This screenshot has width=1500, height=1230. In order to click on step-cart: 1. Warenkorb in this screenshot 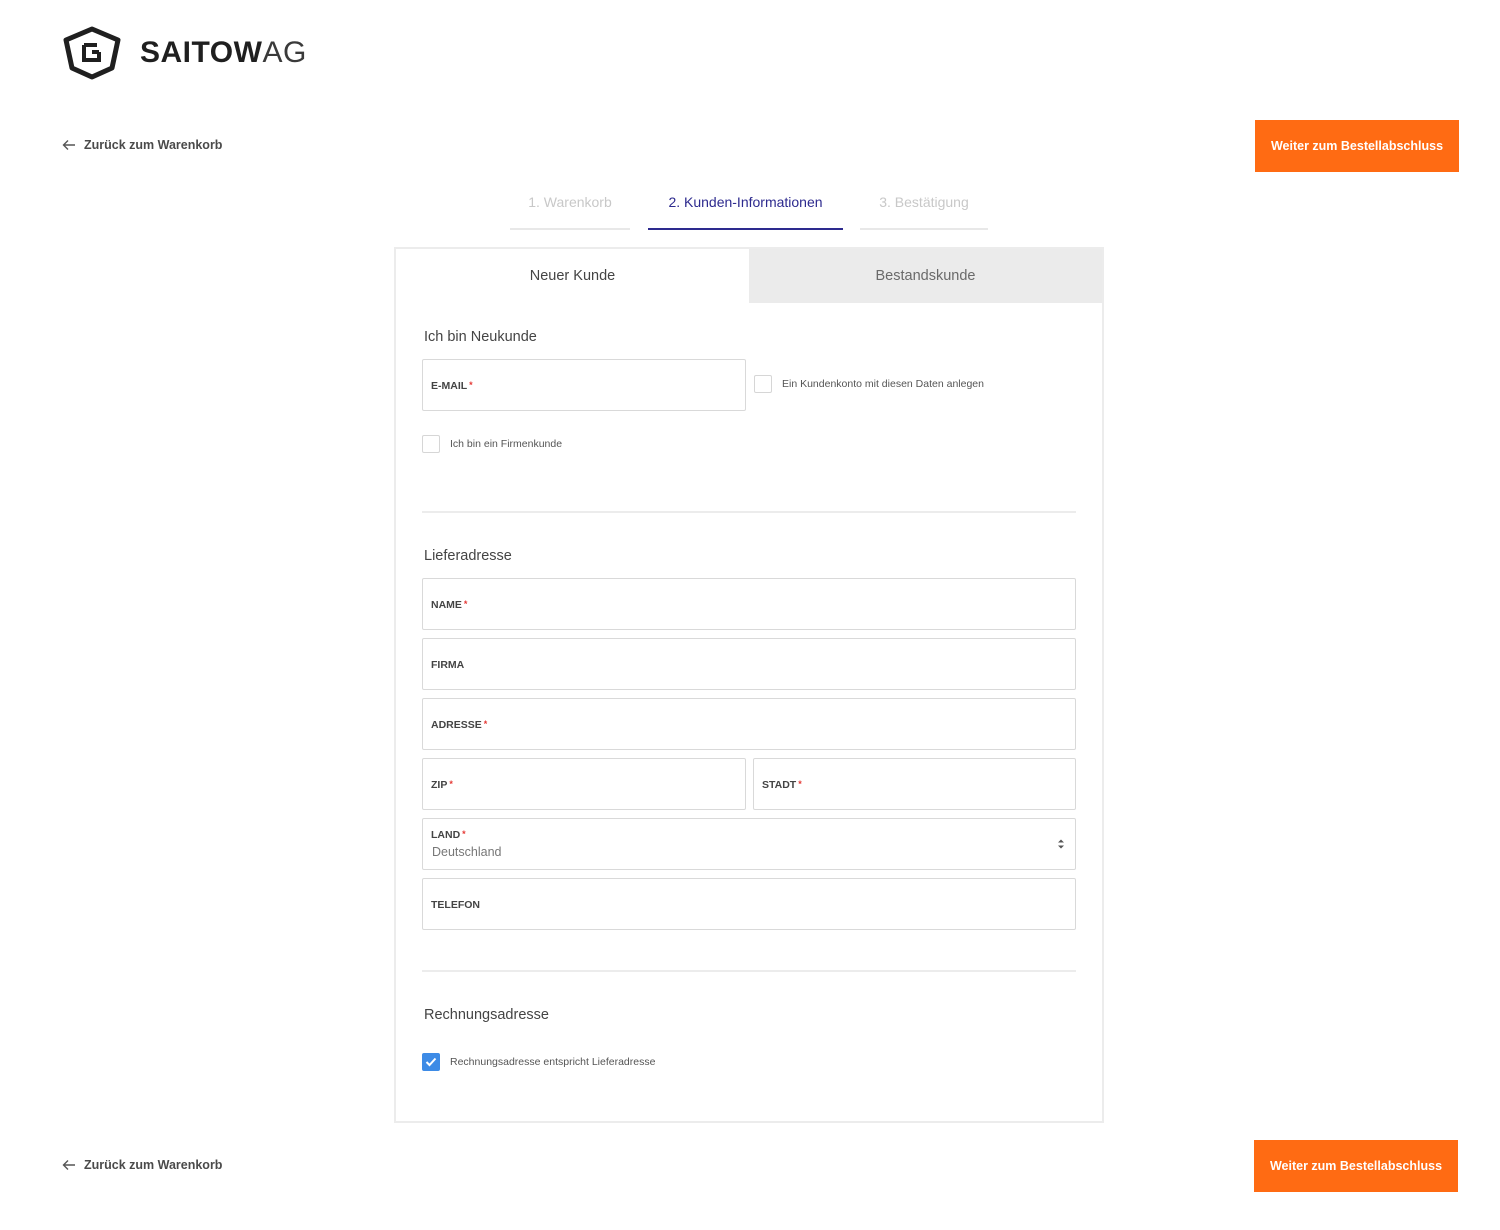, I will do `click(570, 210)`.